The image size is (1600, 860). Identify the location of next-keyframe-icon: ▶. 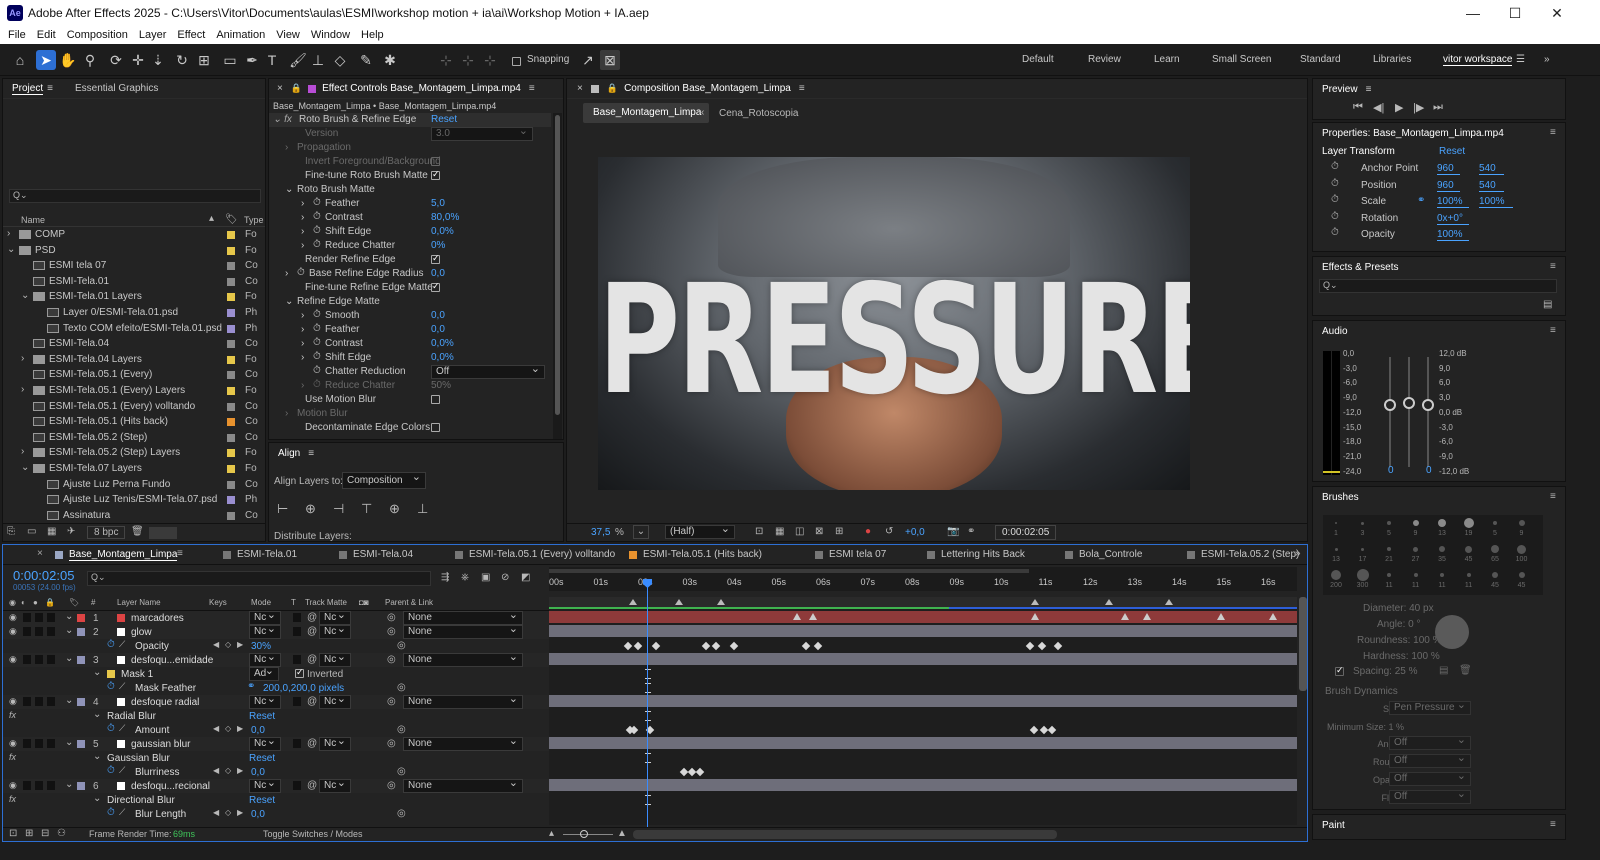
(240, 644).